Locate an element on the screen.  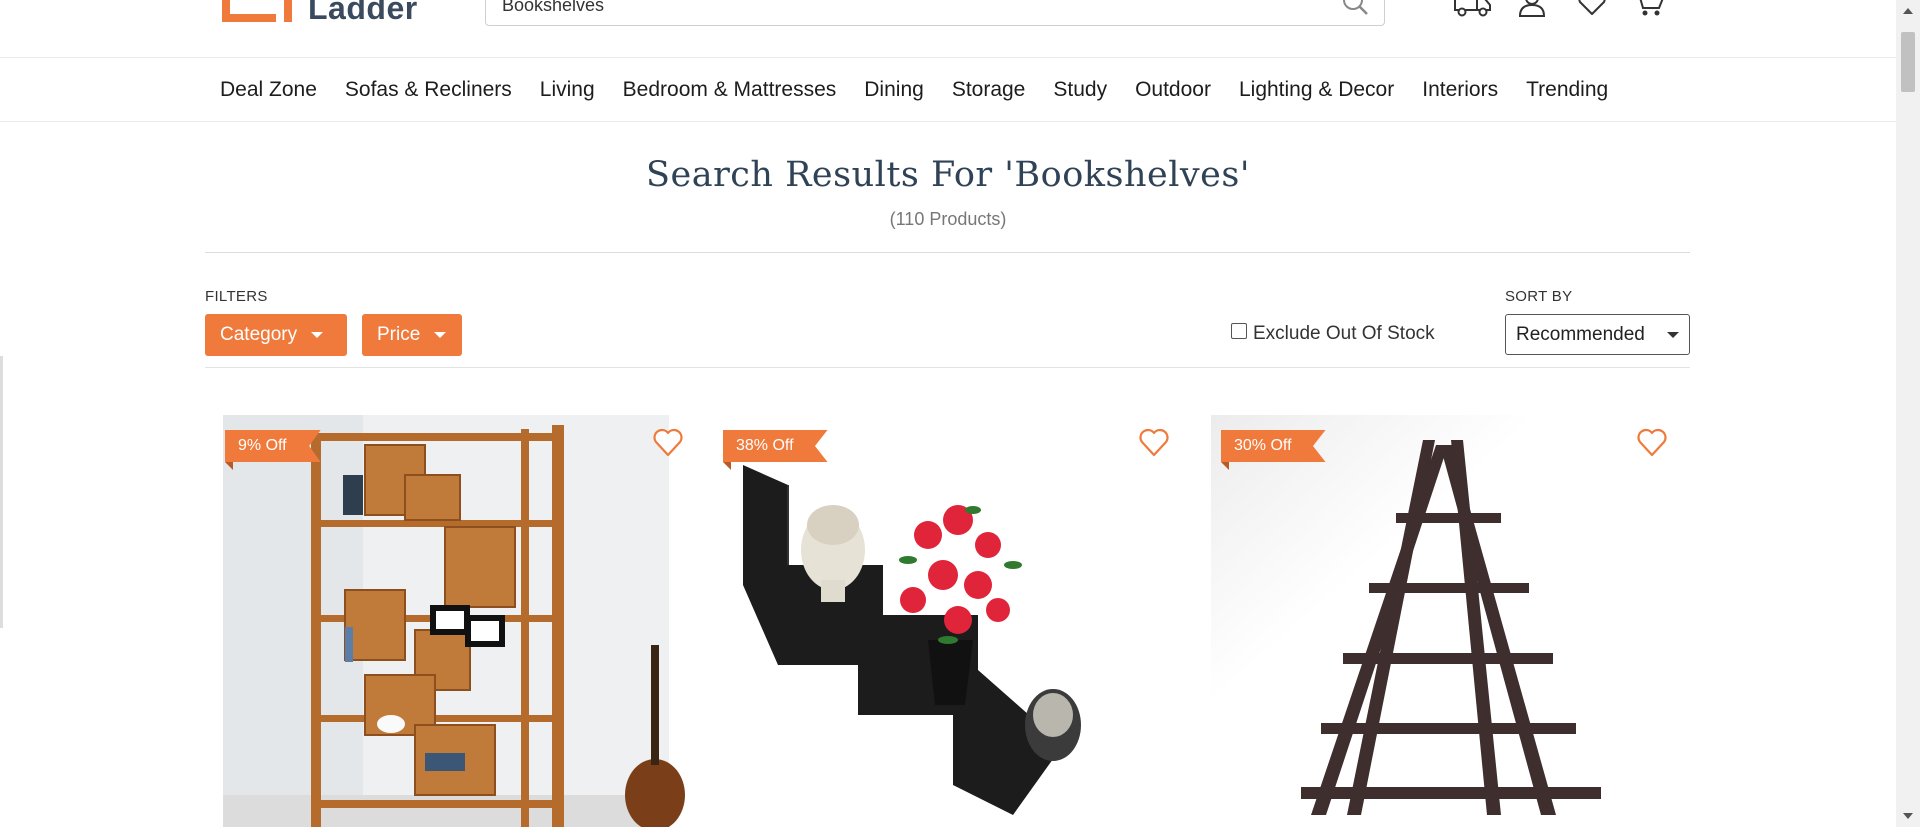
nav-item-bedroom-mattresses: Bedroom & Mattresses is located at coordinates (730, 90).